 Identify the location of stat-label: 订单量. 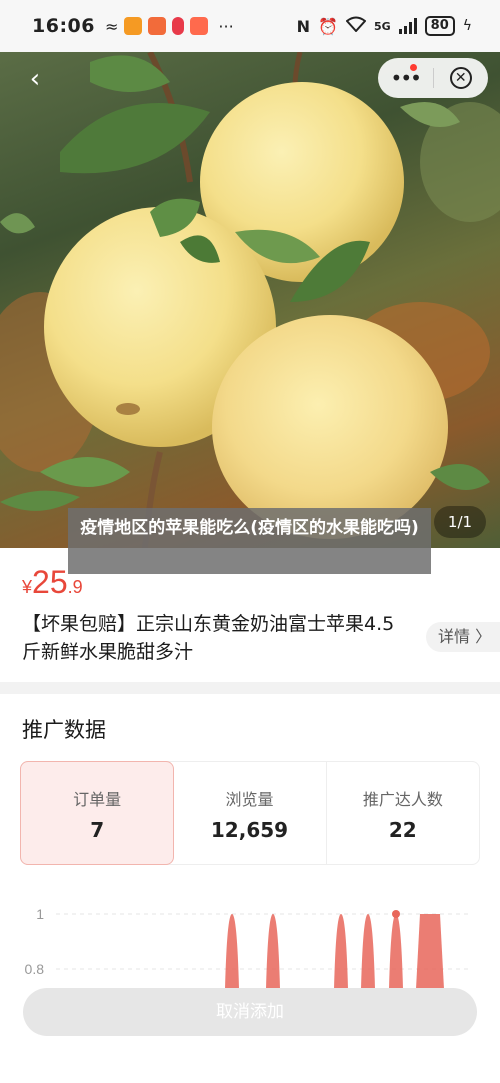
(97, 799).